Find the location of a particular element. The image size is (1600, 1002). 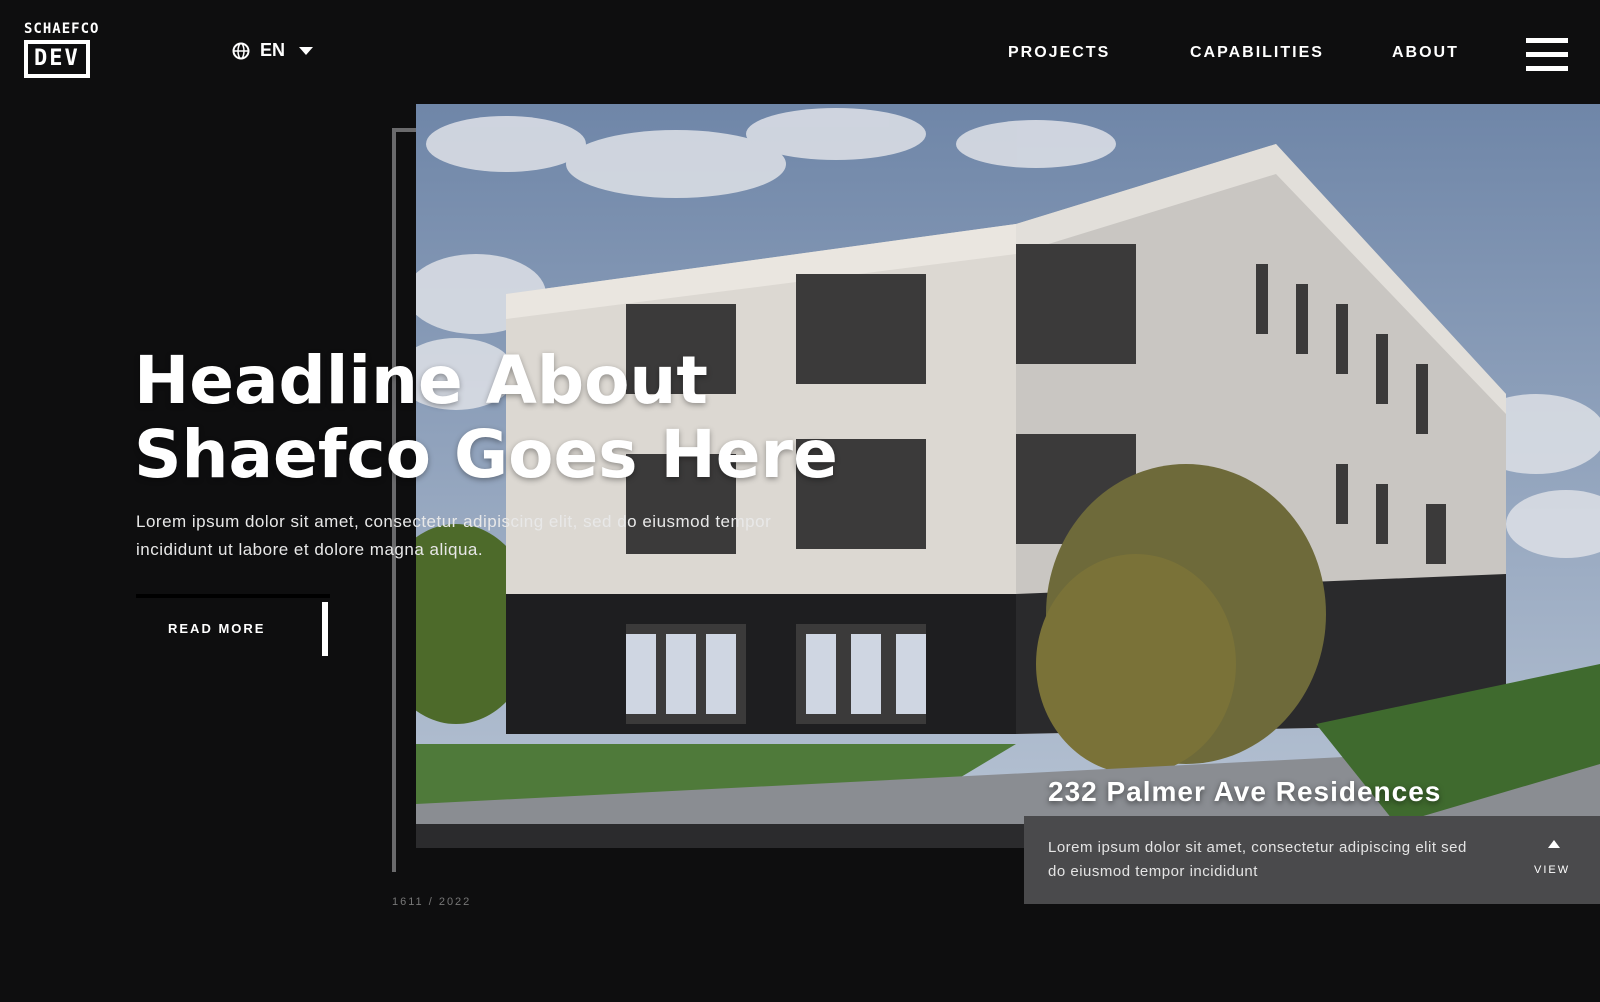

view-project-label: VIEW is located at coordinates (1552, 870).